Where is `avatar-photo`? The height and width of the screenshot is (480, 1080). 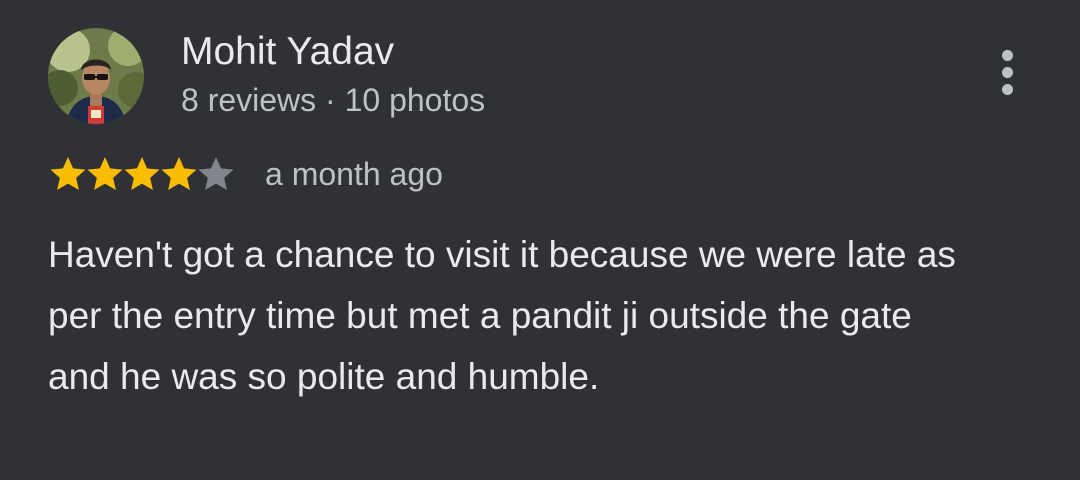 avatar-photo is located at coordinates (96, 76).